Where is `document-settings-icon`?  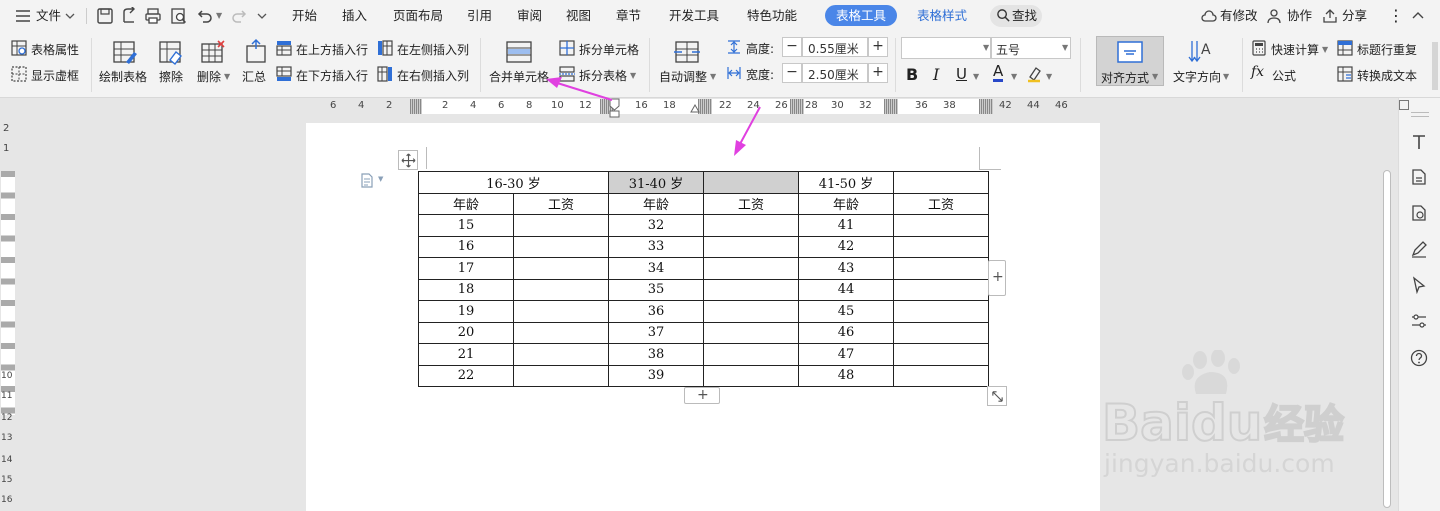 document-settings-icon is located at coordinates (1419, 177).